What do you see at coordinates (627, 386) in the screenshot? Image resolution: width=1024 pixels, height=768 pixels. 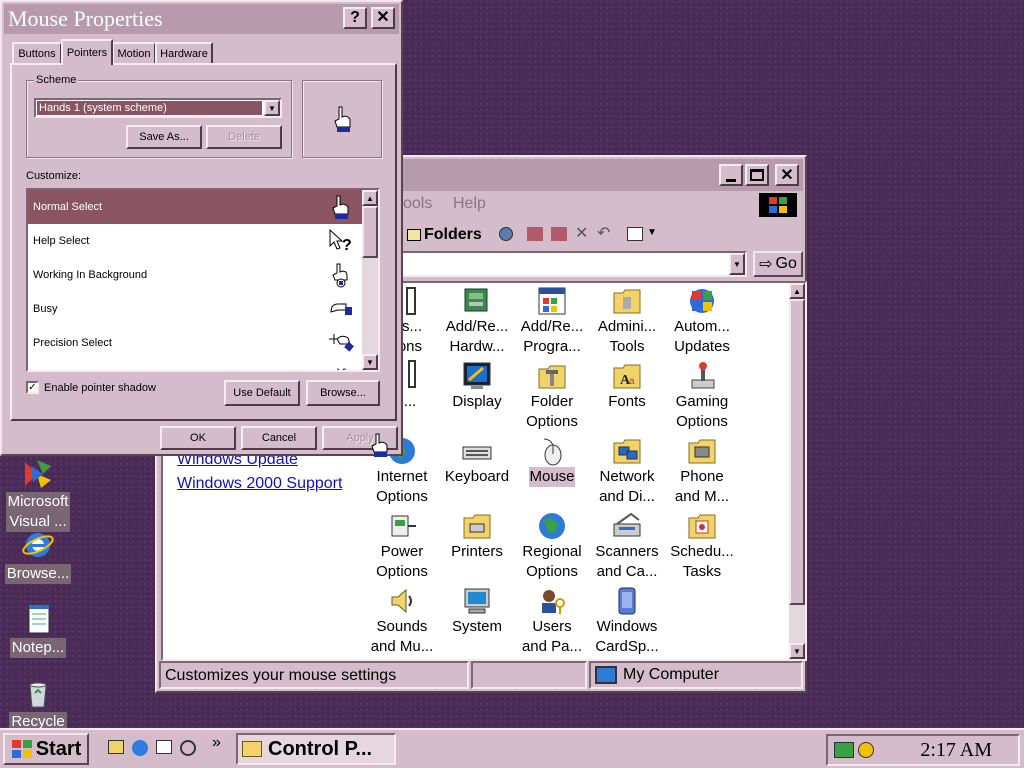 I see `cp-item-fonts: Aa Fonts` at bounding box center [627, 386].